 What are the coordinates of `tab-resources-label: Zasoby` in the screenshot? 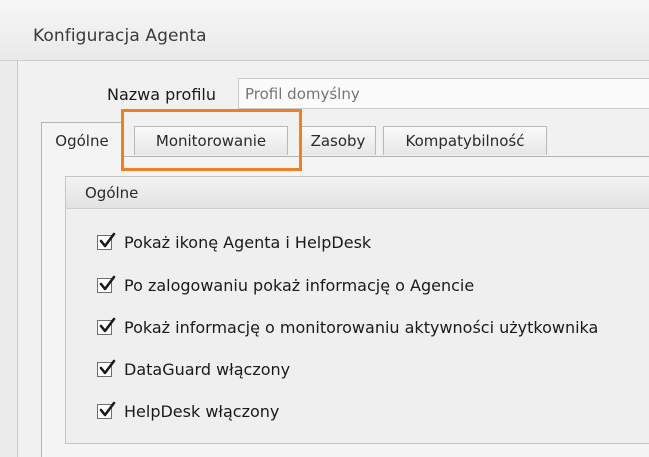 It's located at (338, 141).